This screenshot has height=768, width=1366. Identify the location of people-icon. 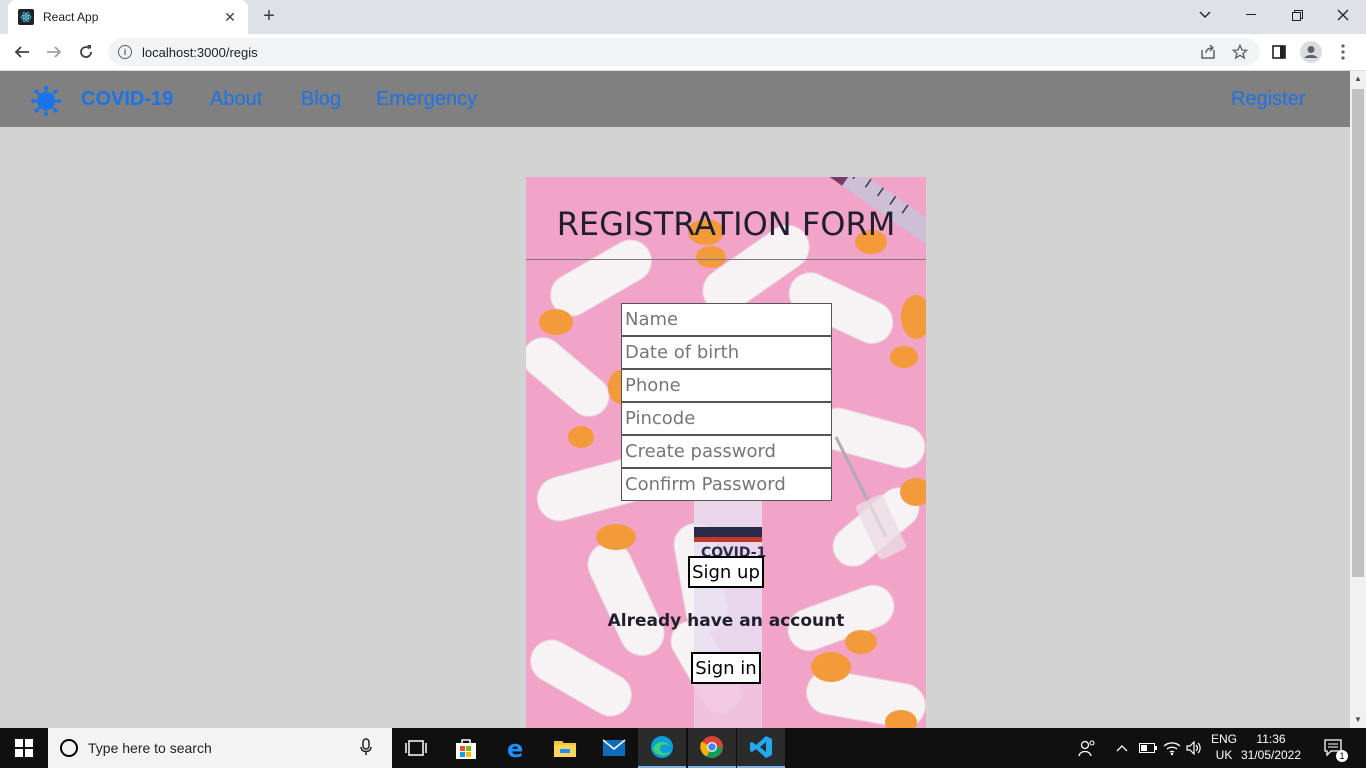
(1087, 748).